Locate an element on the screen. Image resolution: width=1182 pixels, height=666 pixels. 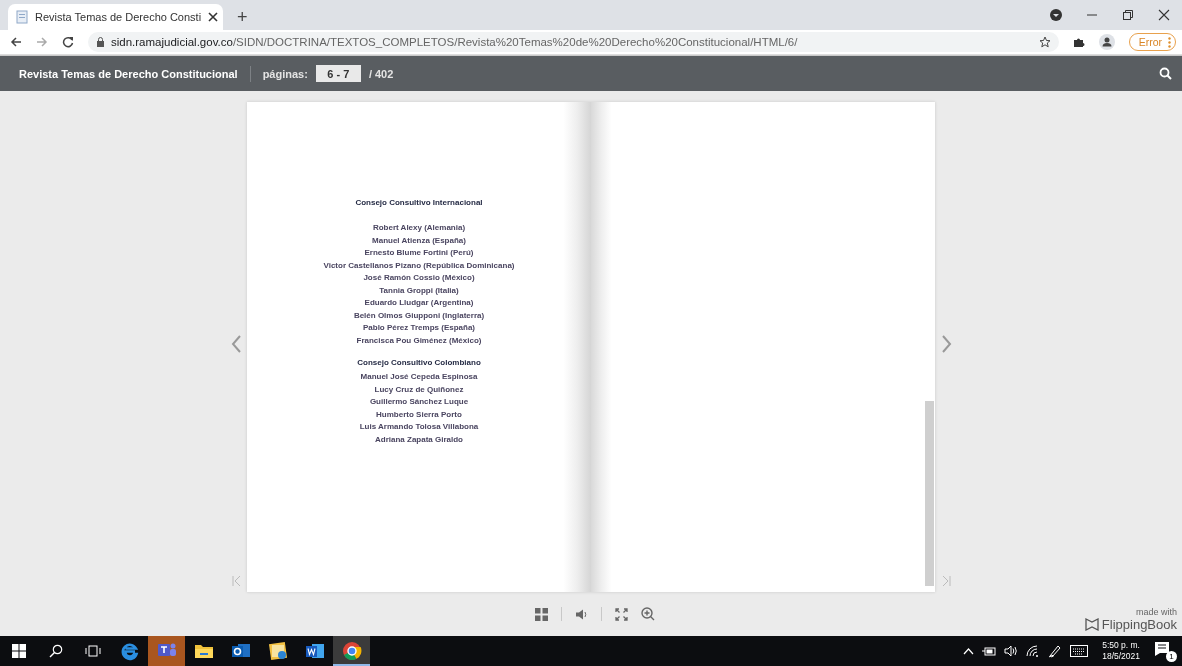
lock-icon is located at coordinates (100, 42).